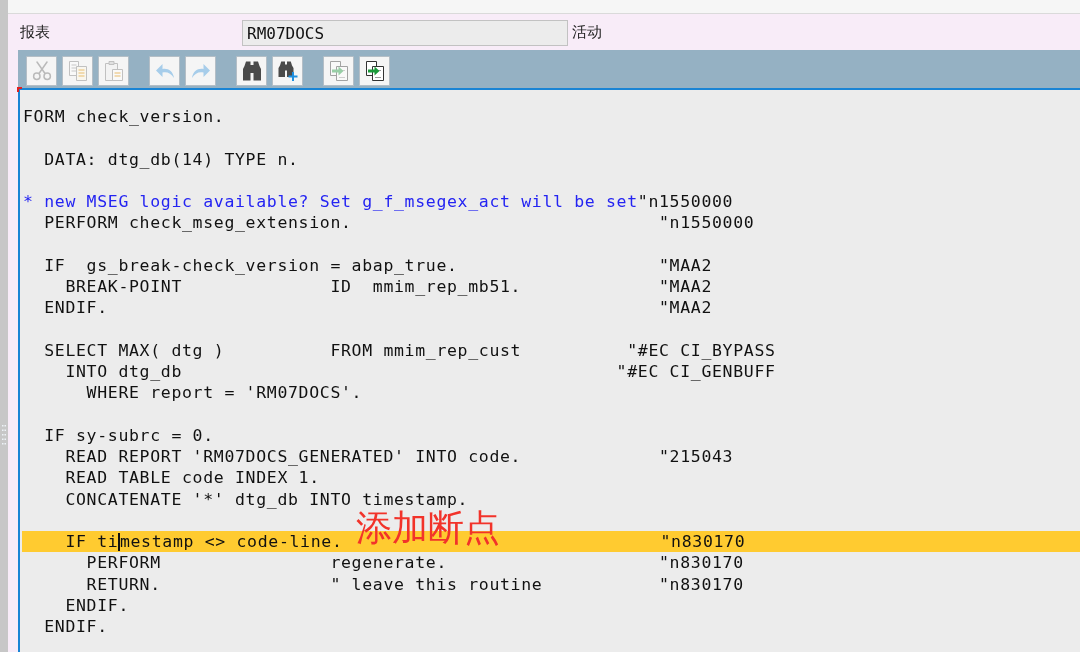 This screenshot has height=652, width=1080. What do you see at coordinates (414, 563) in the screenshot?
I see `code-text: PERFORM regenerate. "n830170` at bounding box center [414, 563].